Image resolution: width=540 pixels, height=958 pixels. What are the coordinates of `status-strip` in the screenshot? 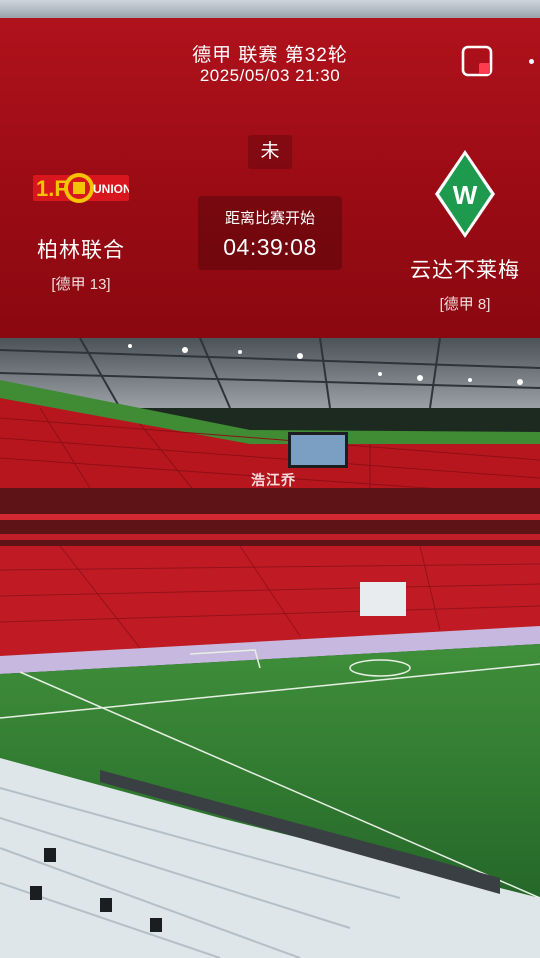 It's located at (270, 9).